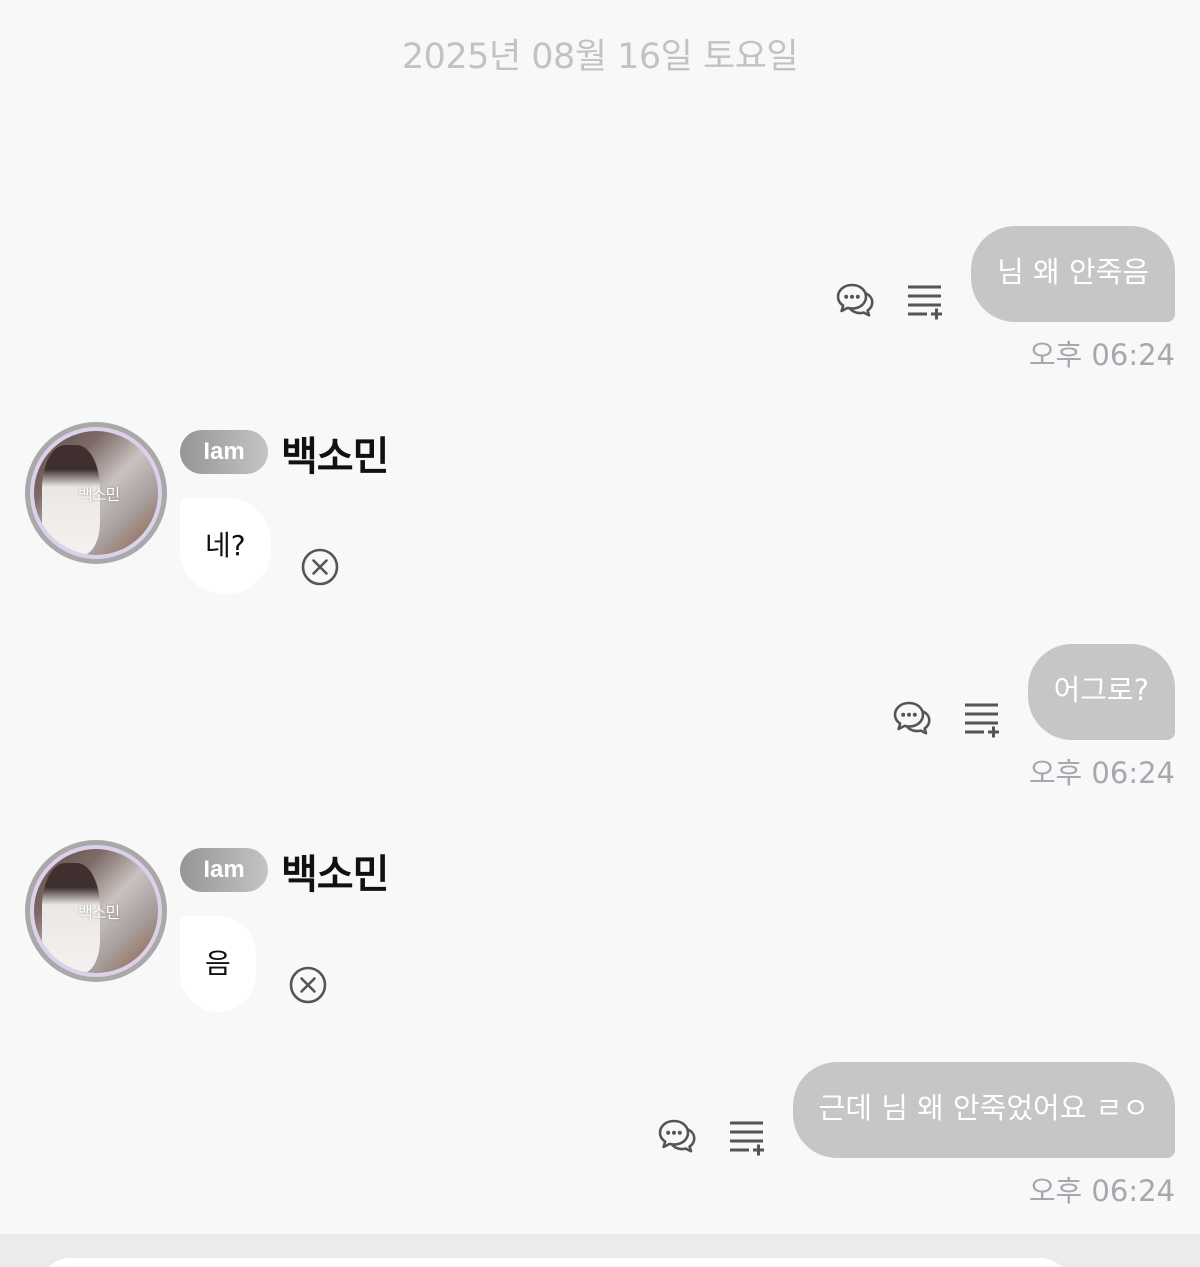 Image resolution: width=1200 pixels, height=1267 pixels. I want to click on date-header: 2025년 08월 16일 토요일, so click(600, 57).